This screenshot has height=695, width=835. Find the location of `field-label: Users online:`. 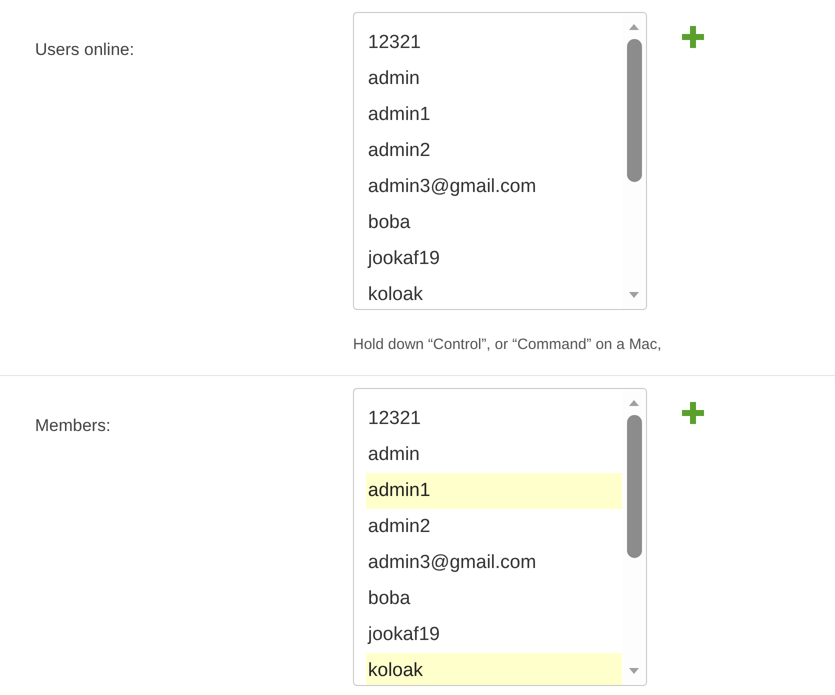

field-label: Users online: is located at coordinates (85, 50).